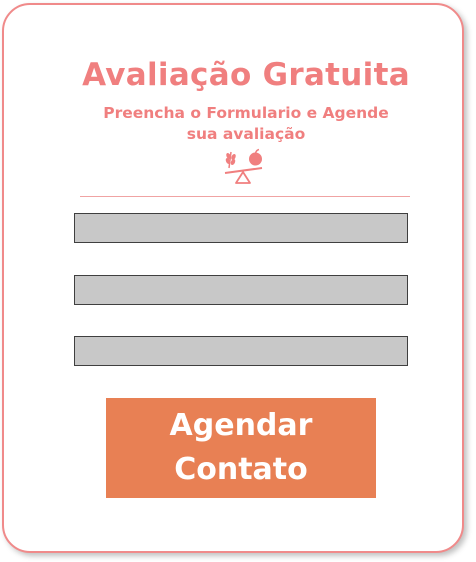 Image resolution: width=476 pixels, height=562 pixels. Describe the element at coordinates (241, 469) in the screenshot. I see `schedule-contact-button-line-2: Contato` at that location.